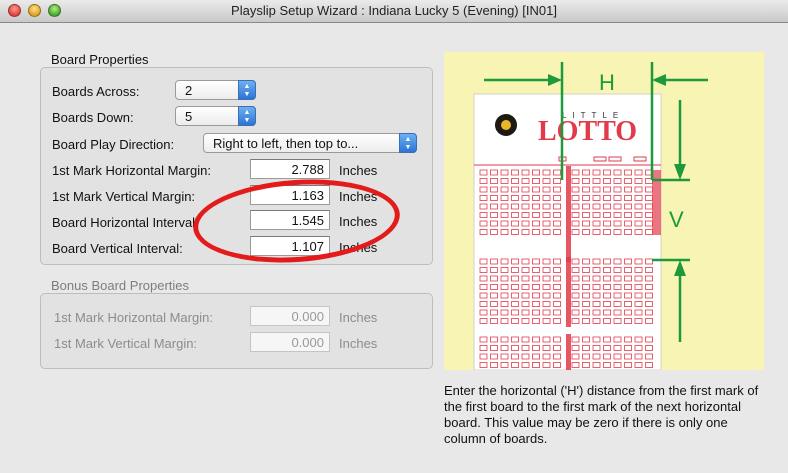 This screenshot has width=788, height=473. Describe the element at coordinates (587, 131) in the screenshot. I see `logo-main-text: LOTTO` at that location.